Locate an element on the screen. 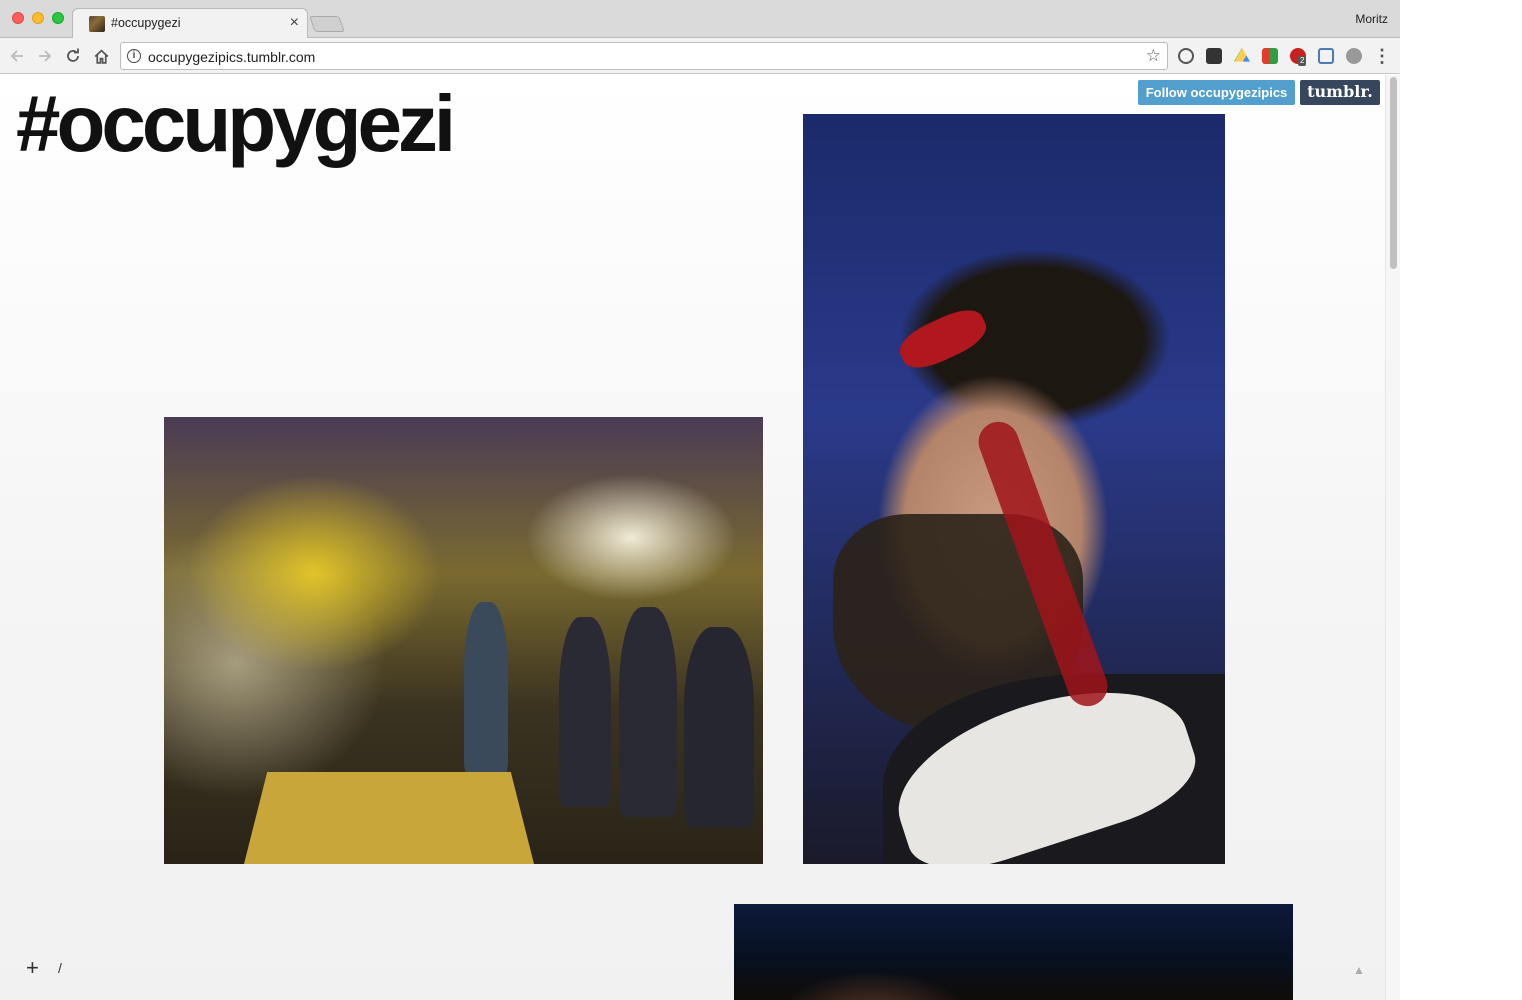 This screenshot has width=1522, height=1000. profile-name: Moritz is located at coordinates (1371, 19).